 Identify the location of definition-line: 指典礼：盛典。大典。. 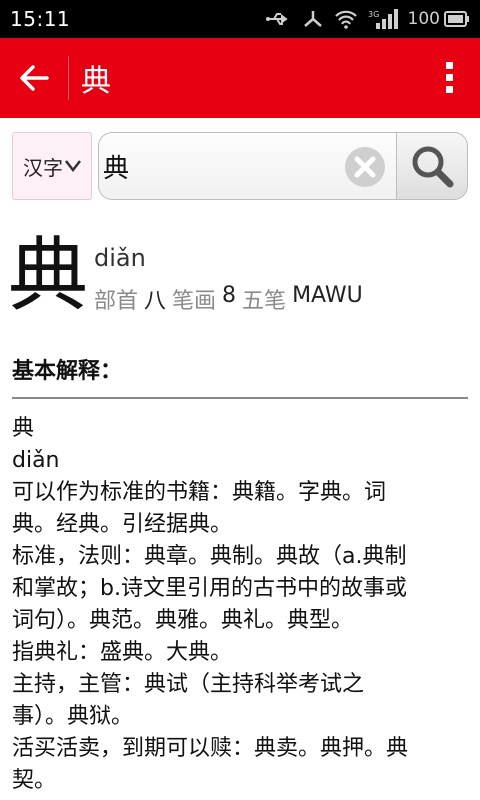
(122, 652).